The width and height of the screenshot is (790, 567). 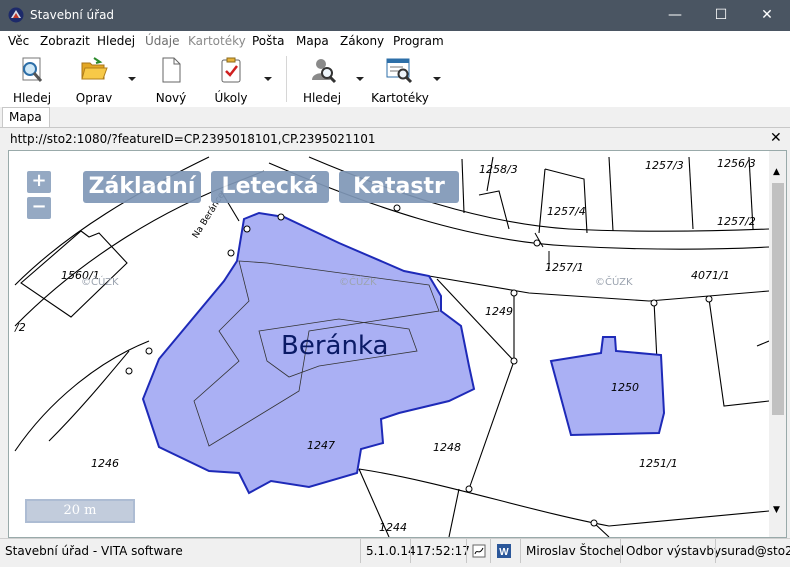 I want to click on layer-letecka-button: Letecká, so click(x=270, y=187).